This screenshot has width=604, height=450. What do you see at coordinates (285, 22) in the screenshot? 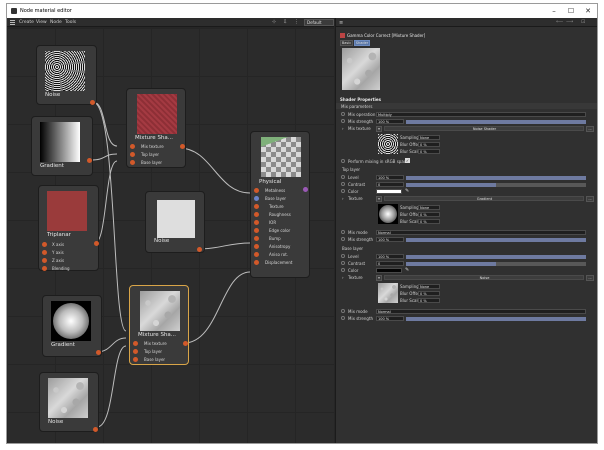
I see `download-icon: ⇩` at bounding box center [285, 22].